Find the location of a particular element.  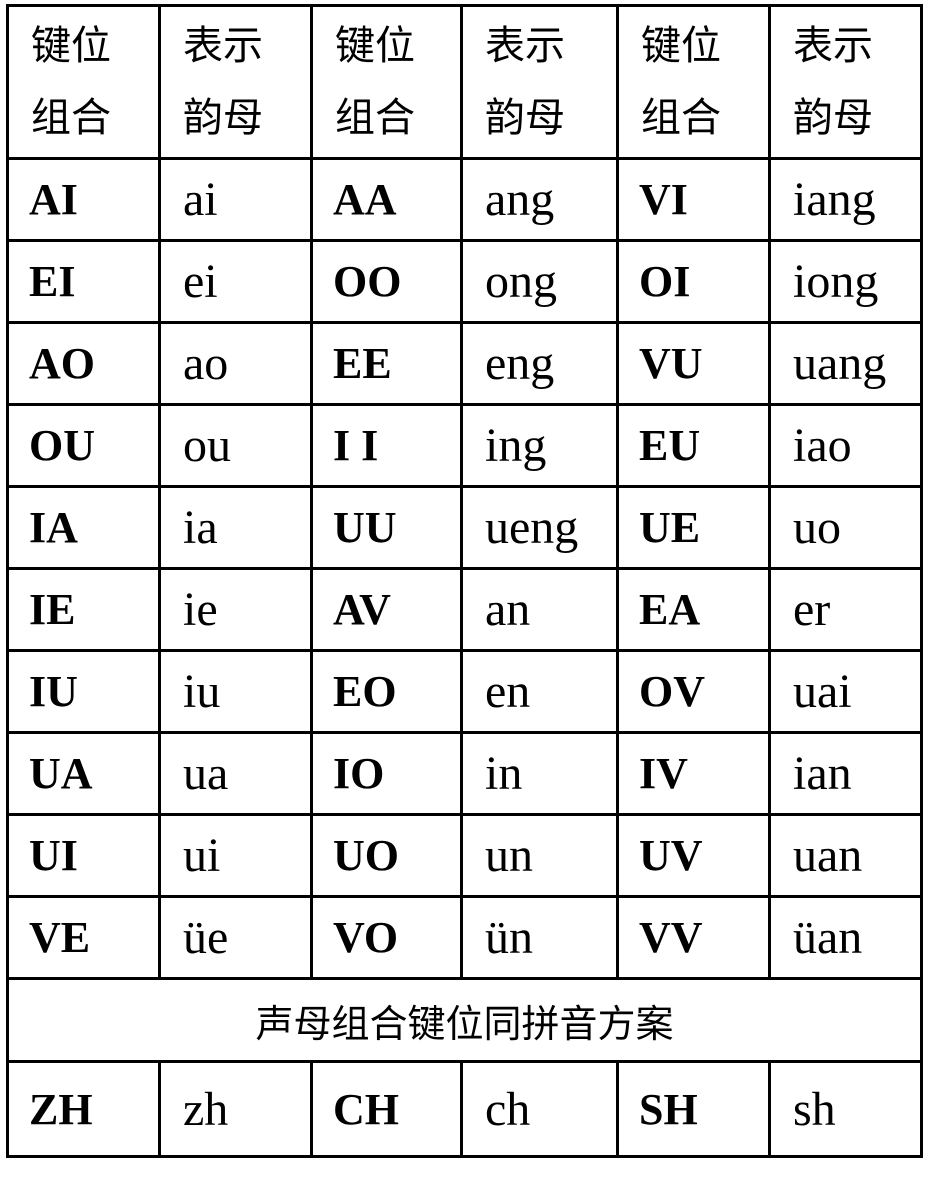

final-cell: ua is located at coordinates (235, 773).